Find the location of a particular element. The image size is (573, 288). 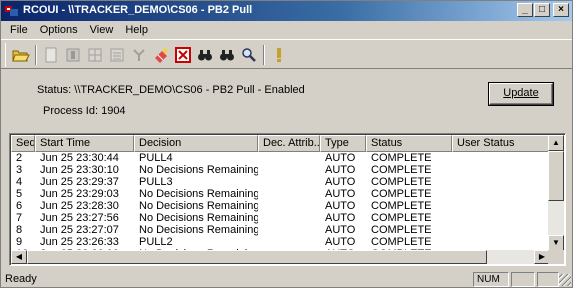

grid-button is located at coordinates (95, 55).